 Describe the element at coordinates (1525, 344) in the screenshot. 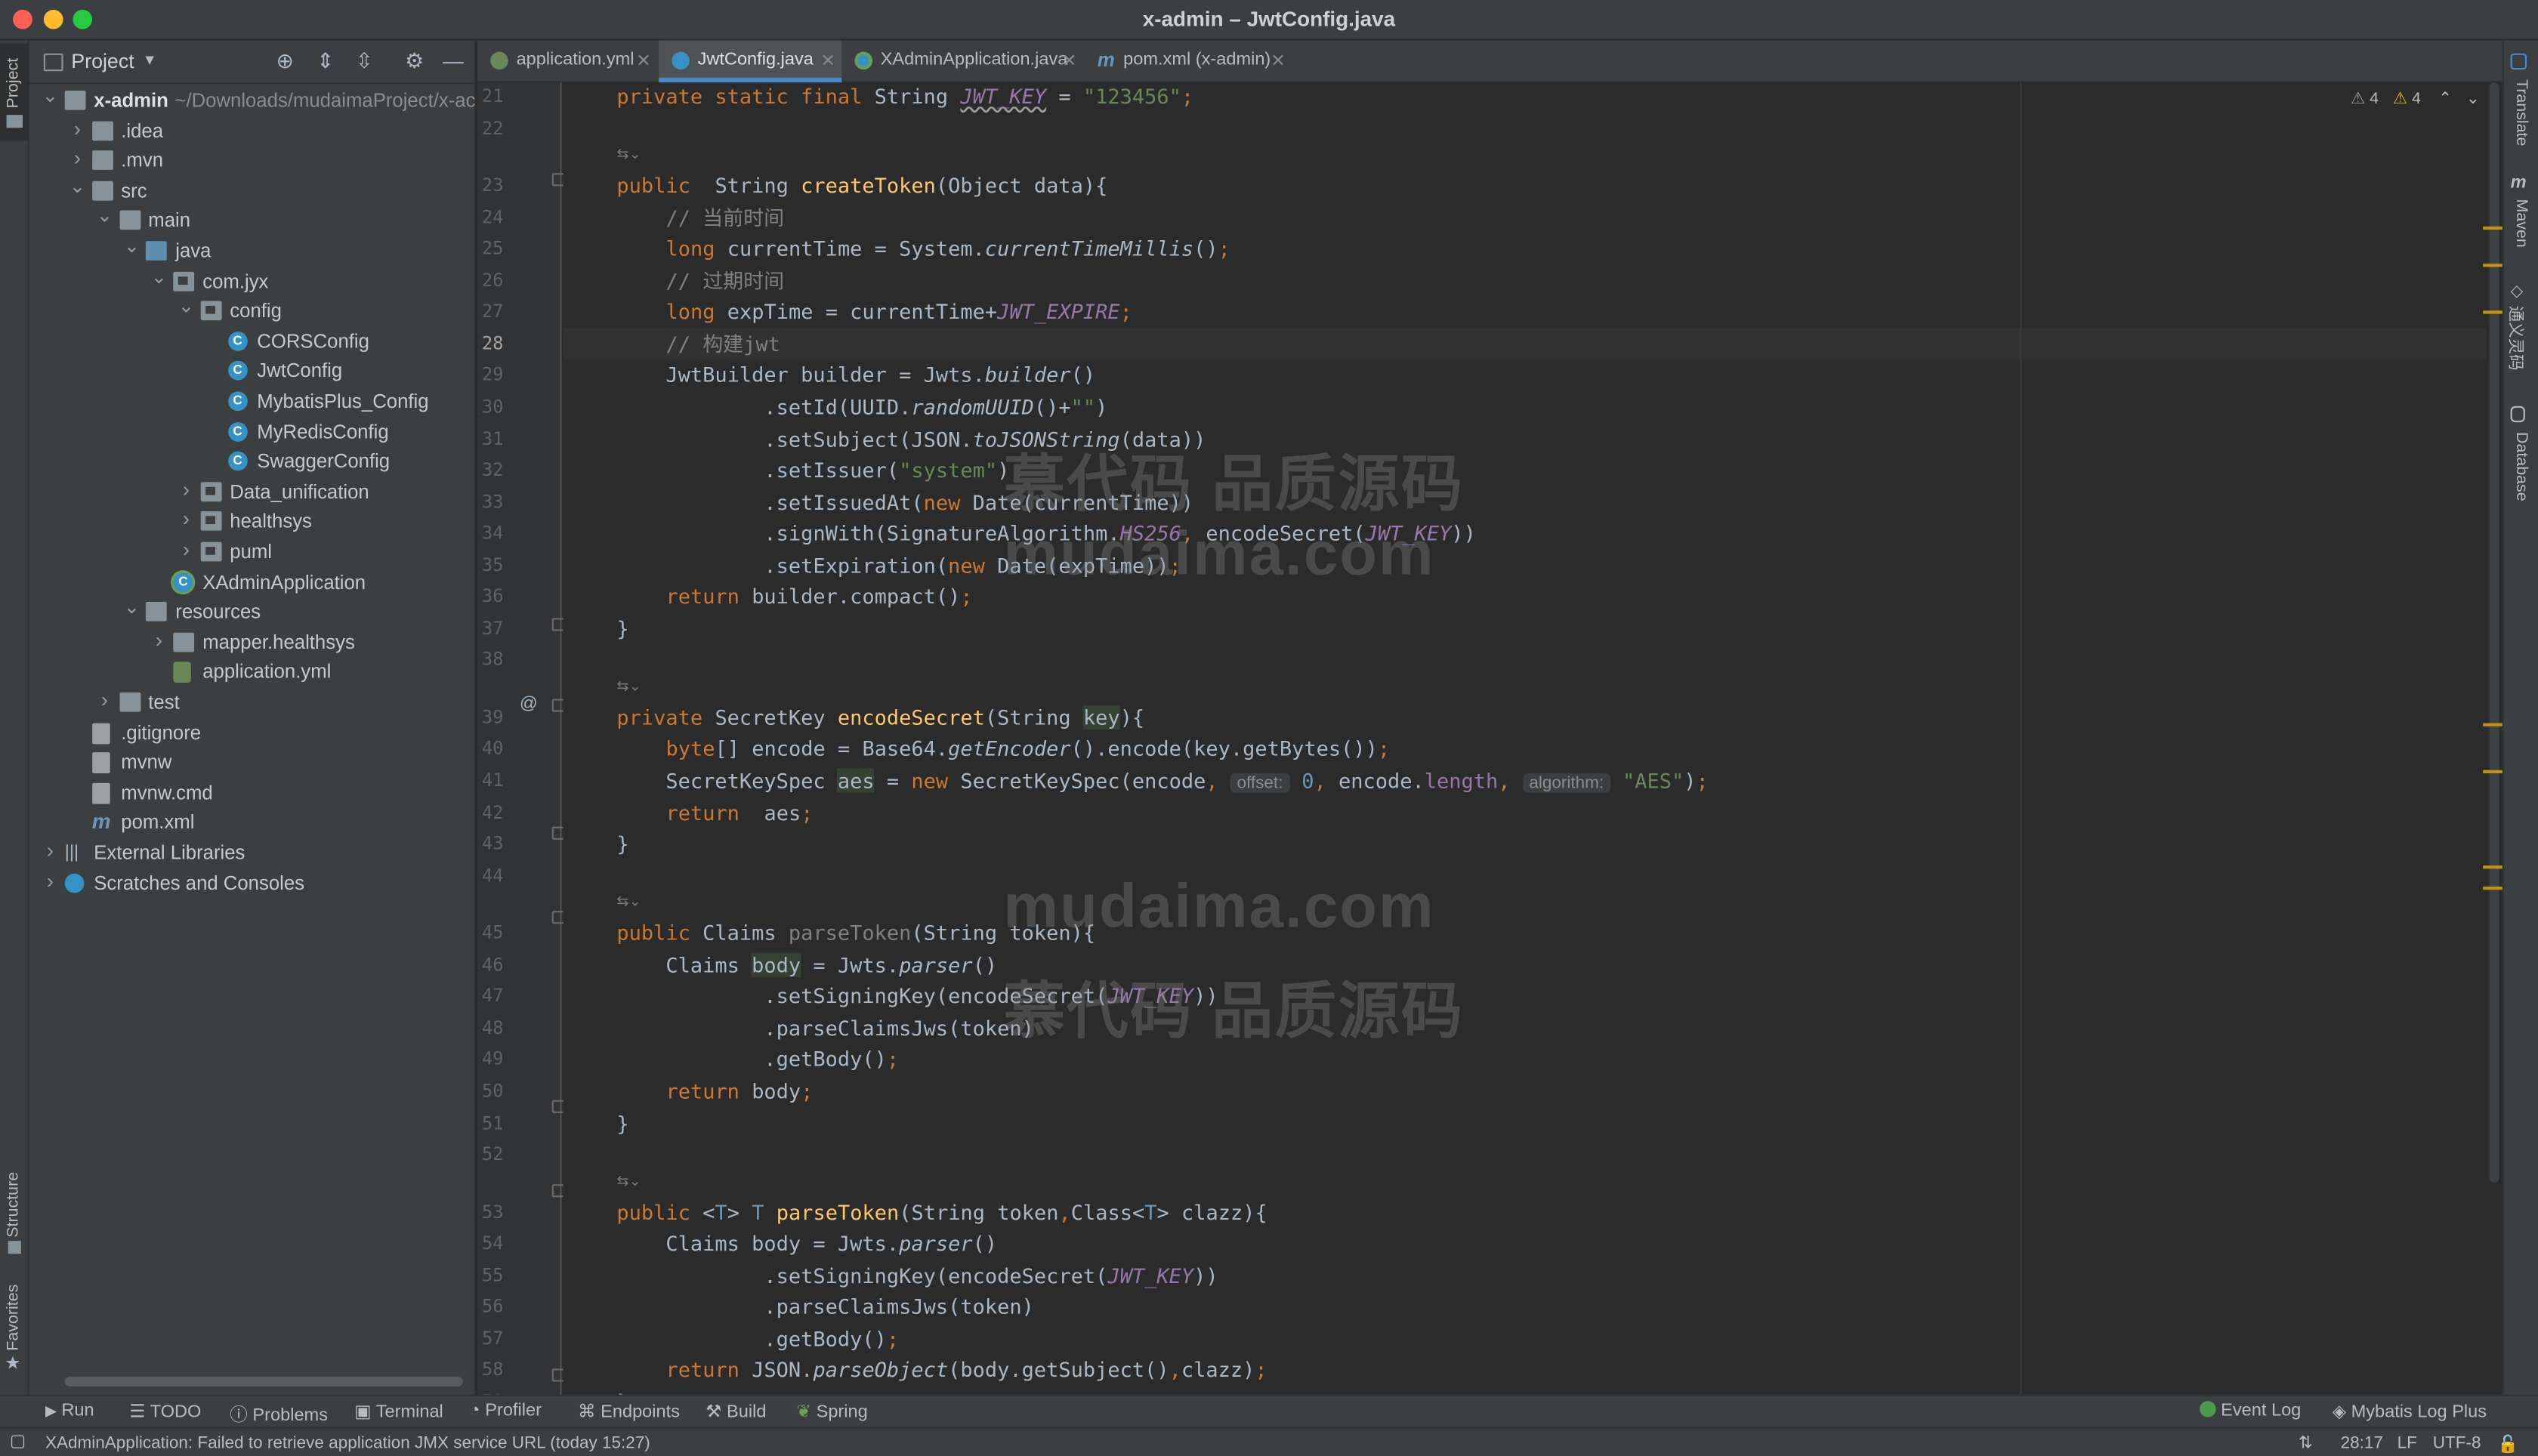

I see `code-line: // 构建jwt` at that location.